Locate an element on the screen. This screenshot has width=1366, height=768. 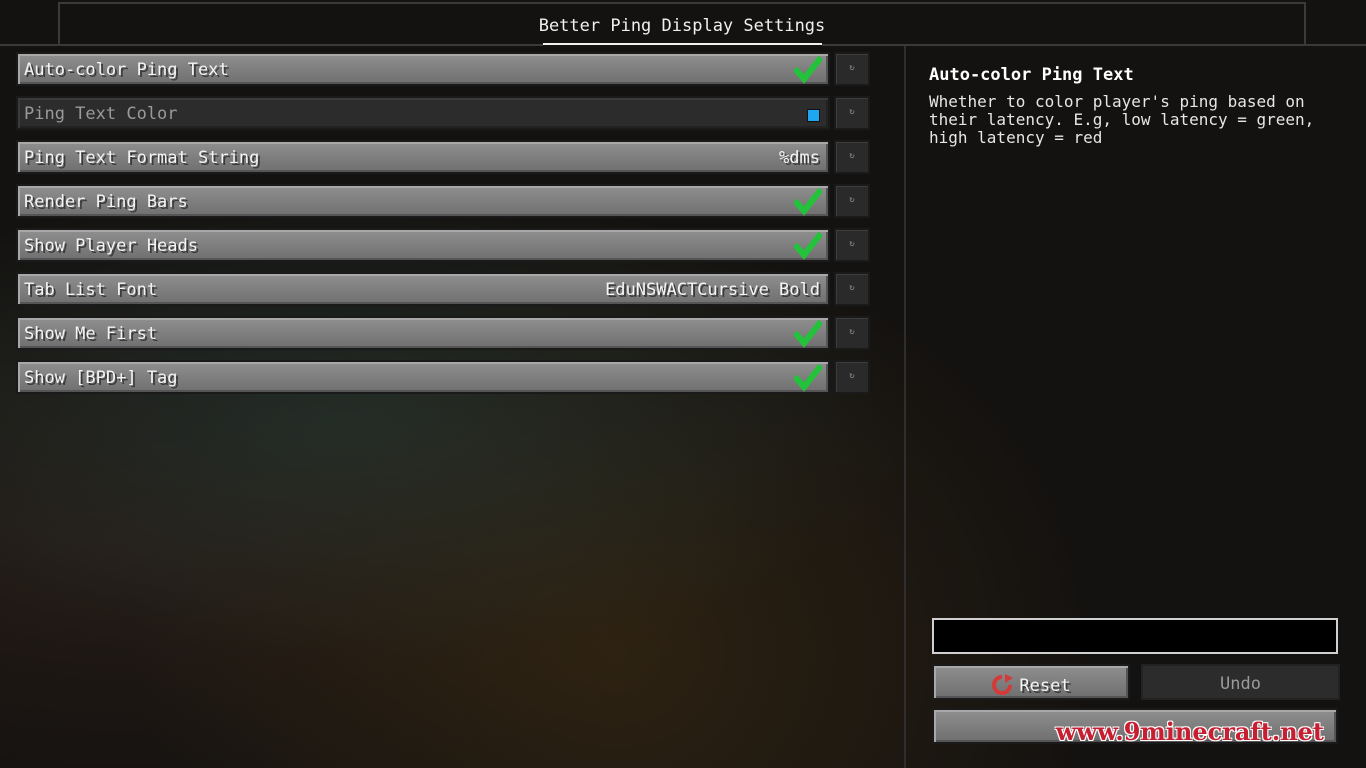
setting-row: Render Ping Bars is located at coordinates (423, 201).